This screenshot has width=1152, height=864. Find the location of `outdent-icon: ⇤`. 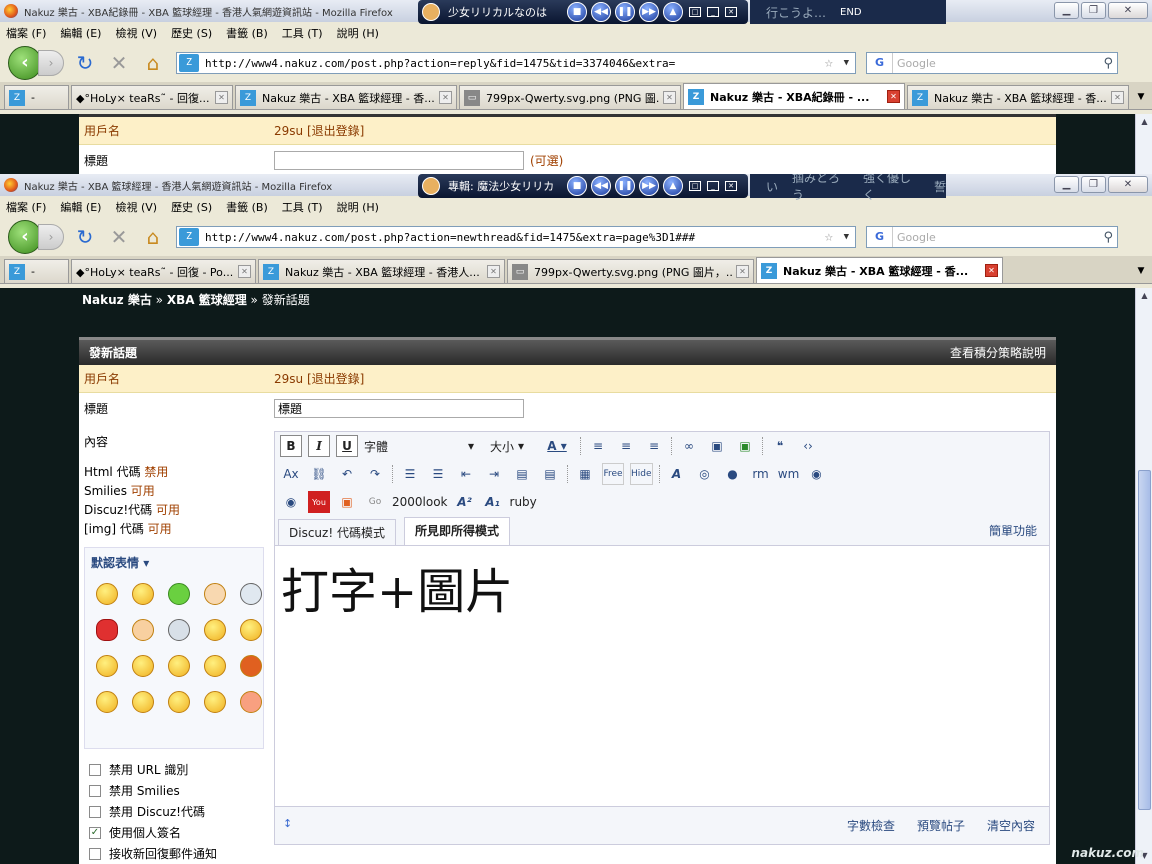

outdent-icon: ⇤ is located at coordinates (466, 474).